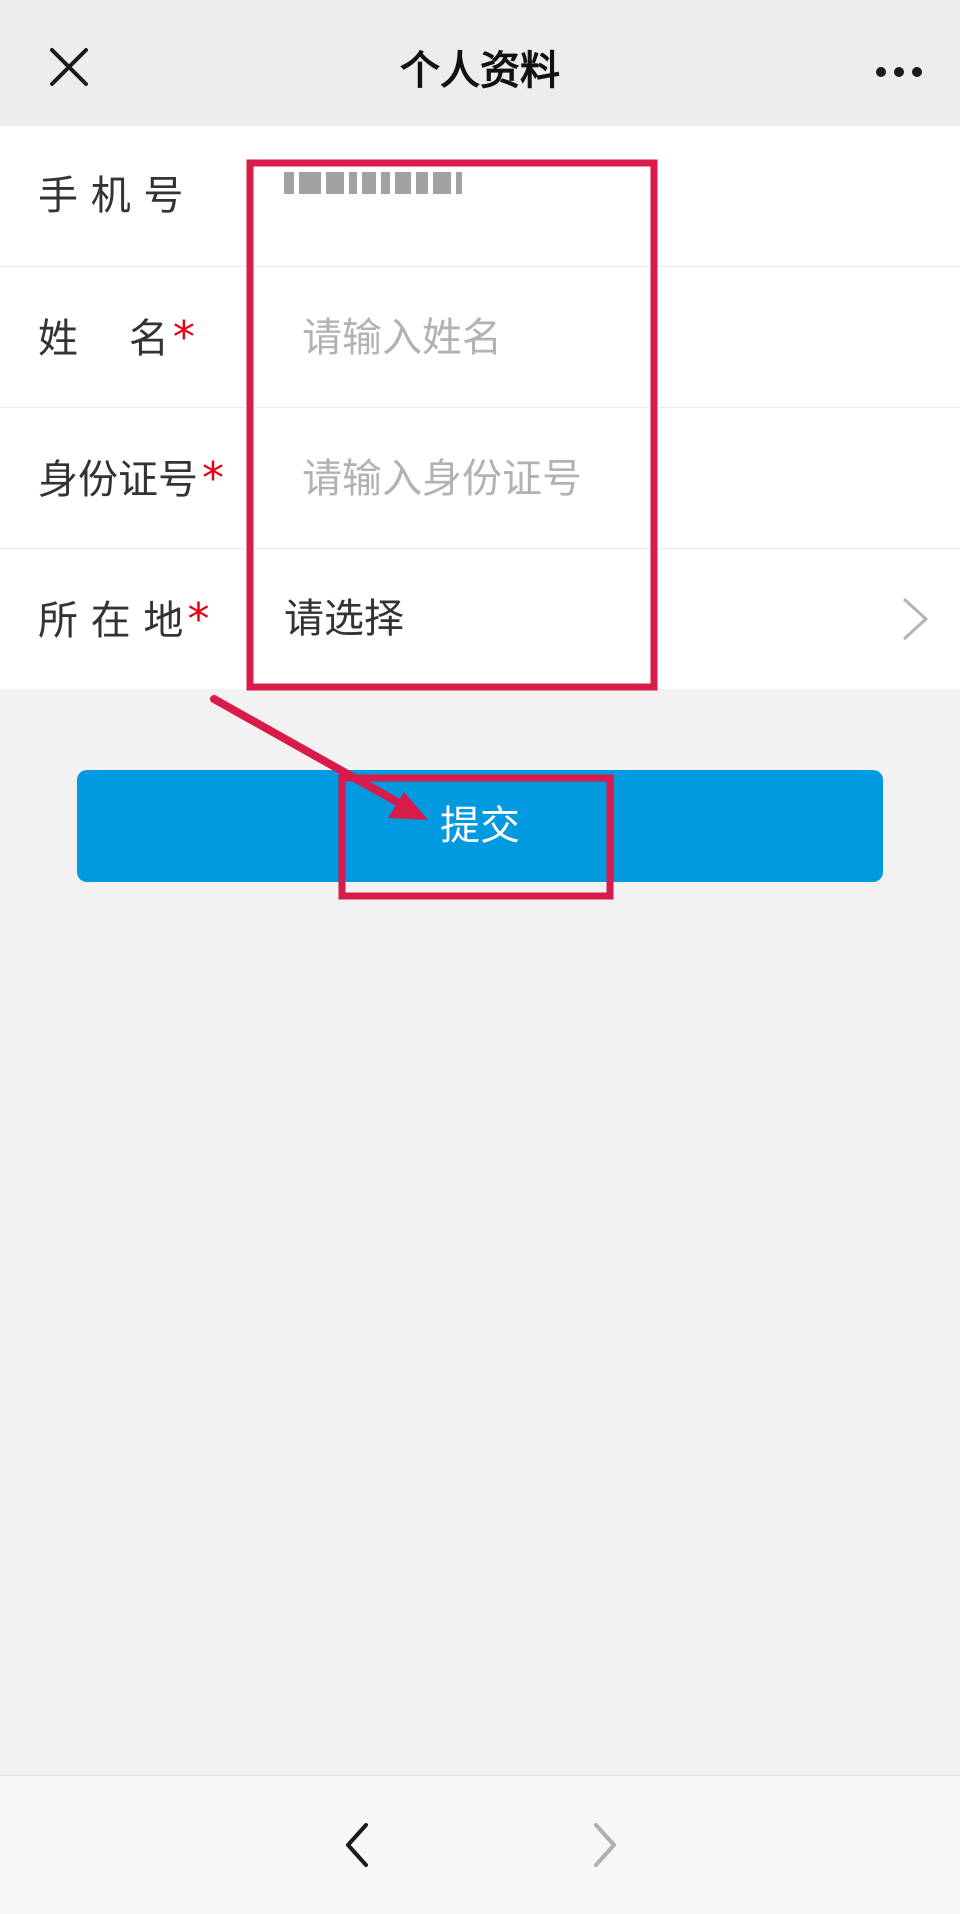  What do you see at coordinates (480, 619) in the screenshot?
I see `location-row: 所 在 地* 请选择` at bounding box center [480, 619].